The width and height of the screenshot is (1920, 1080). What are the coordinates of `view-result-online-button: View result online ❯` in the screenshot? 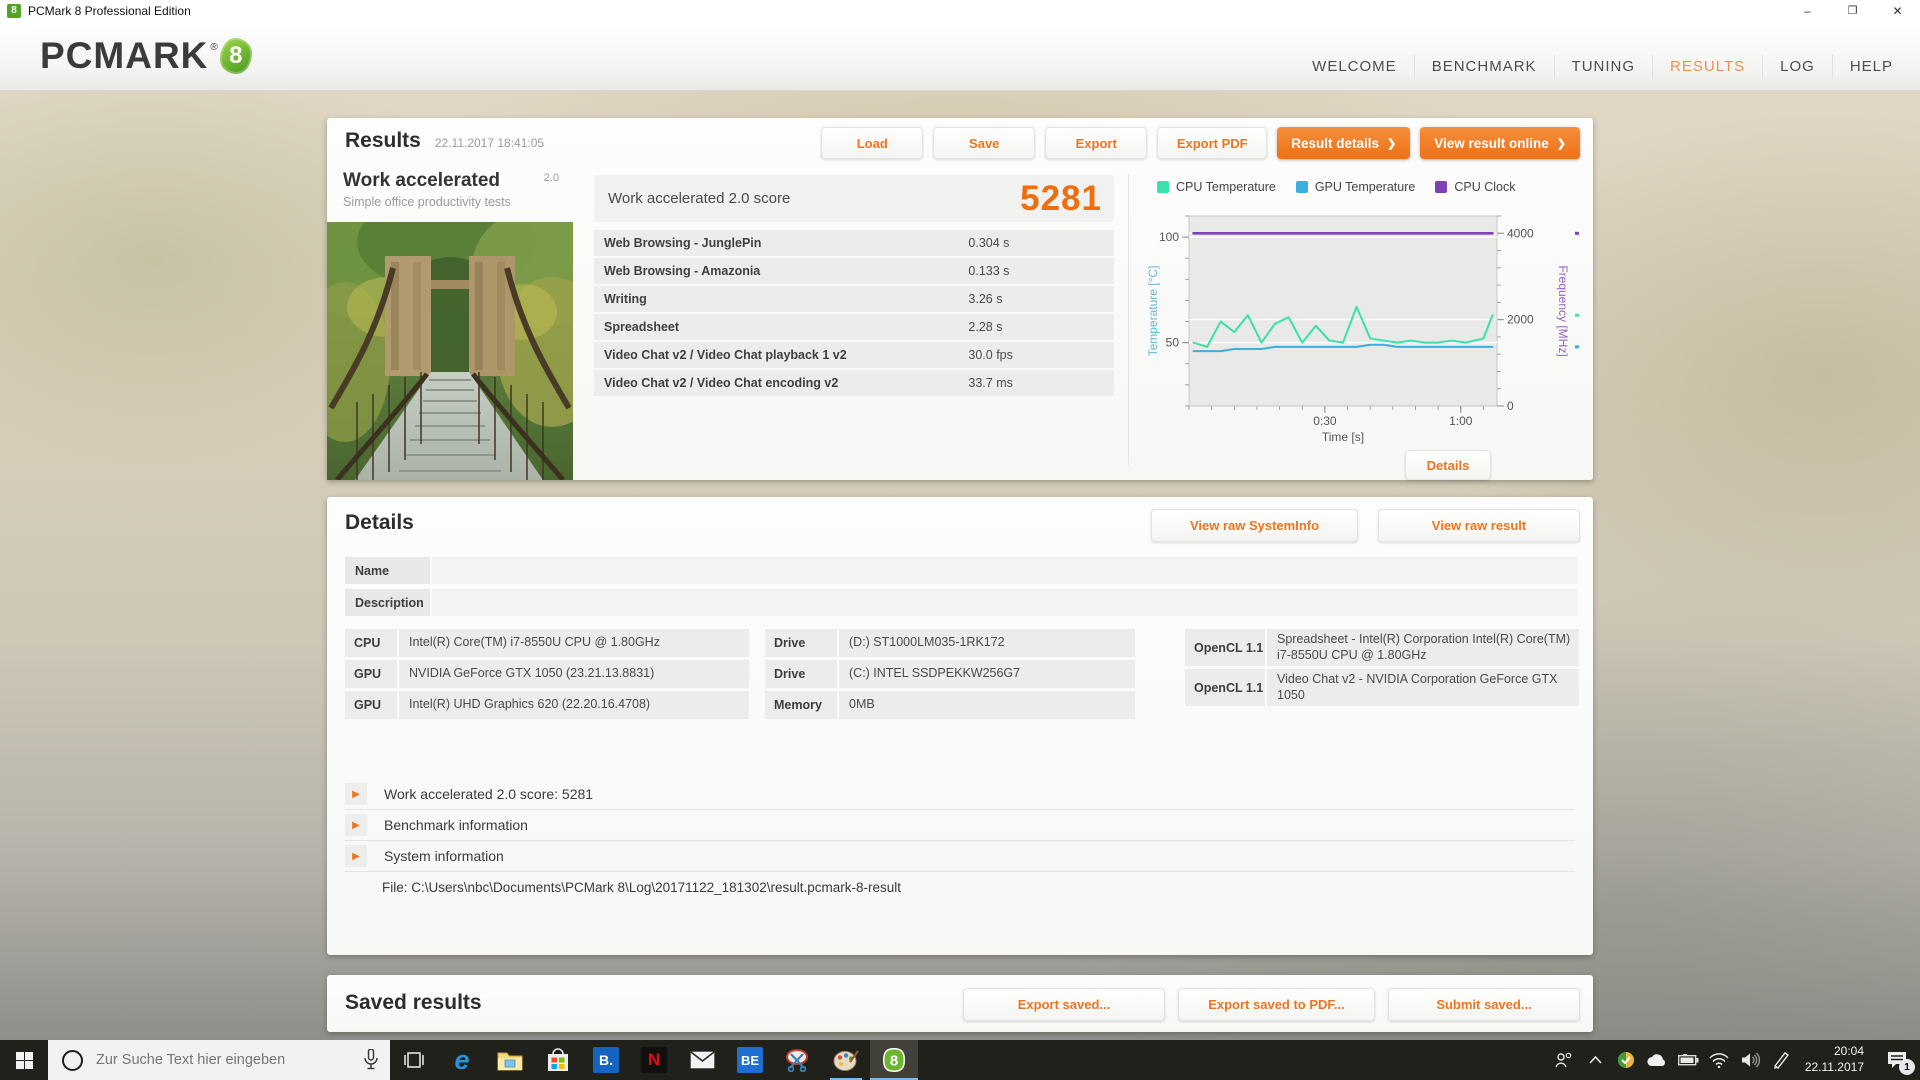 It's located at (1500, 143).